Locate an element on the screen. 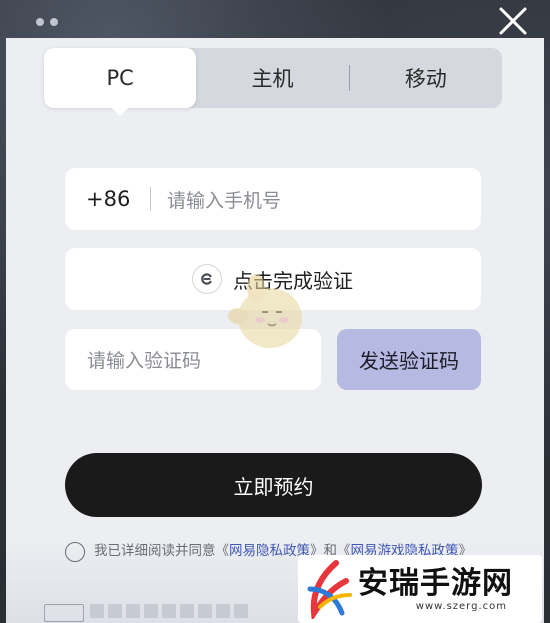  agreement-prefix: 我已详细阅读并同意《 is located at coordinates (161, 551).